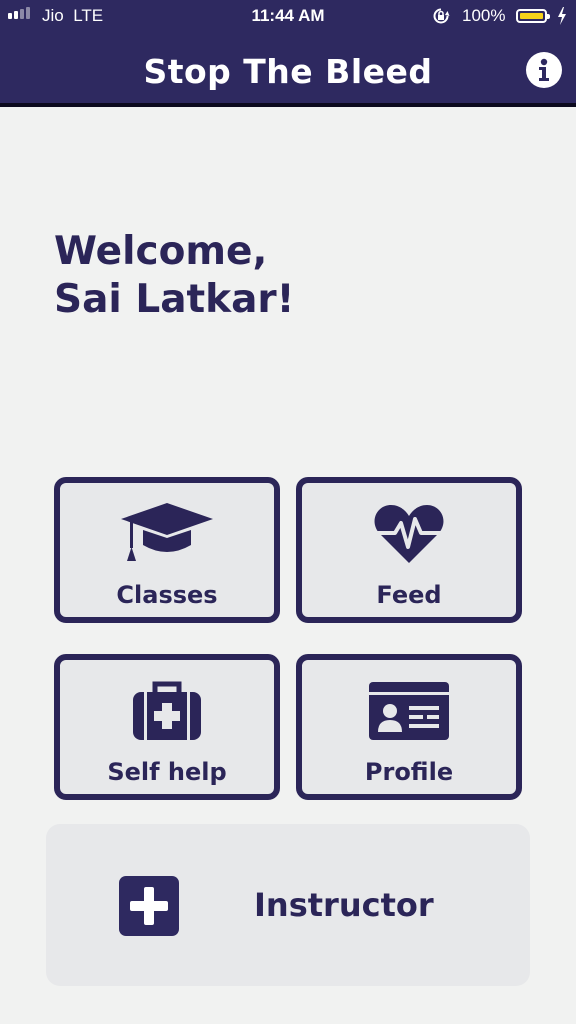 The width and height of the screenshot is (576, 1024). I want to click on heart-pulse-icon, so click(409, 534).